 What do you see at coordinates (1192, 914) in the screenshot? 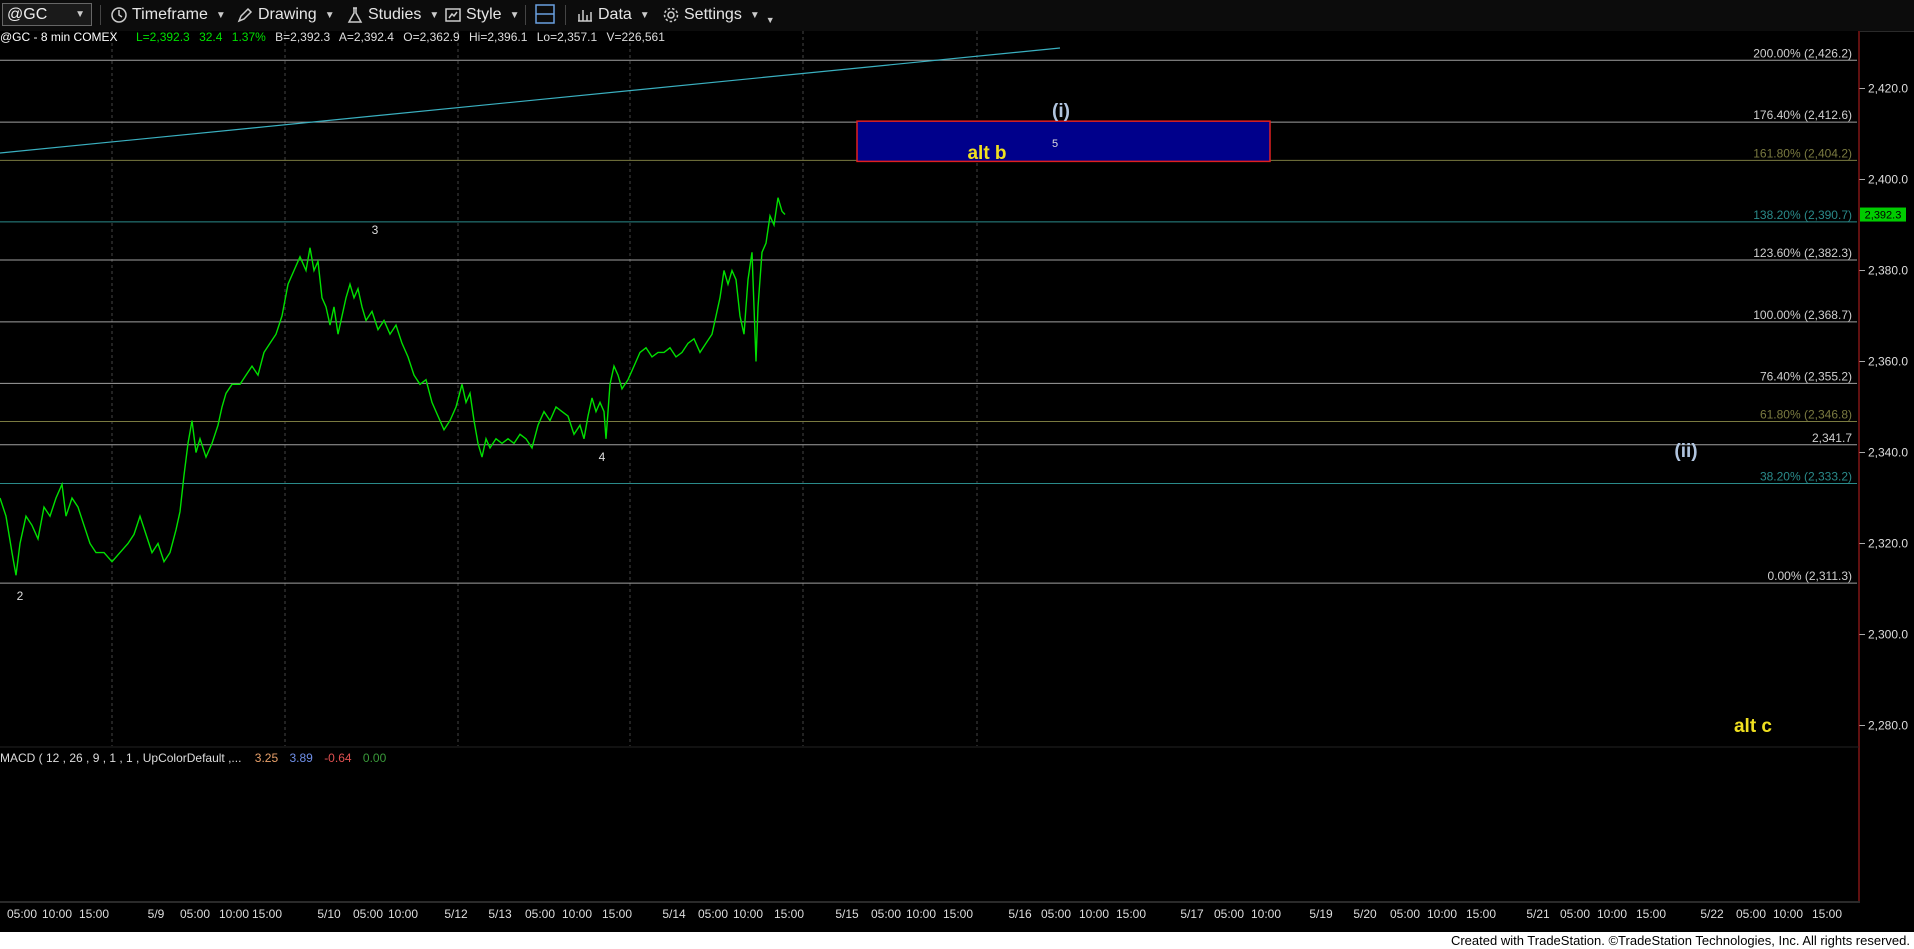
I see `x-tick-label: 5/17` at bounding box center [1192, 914].